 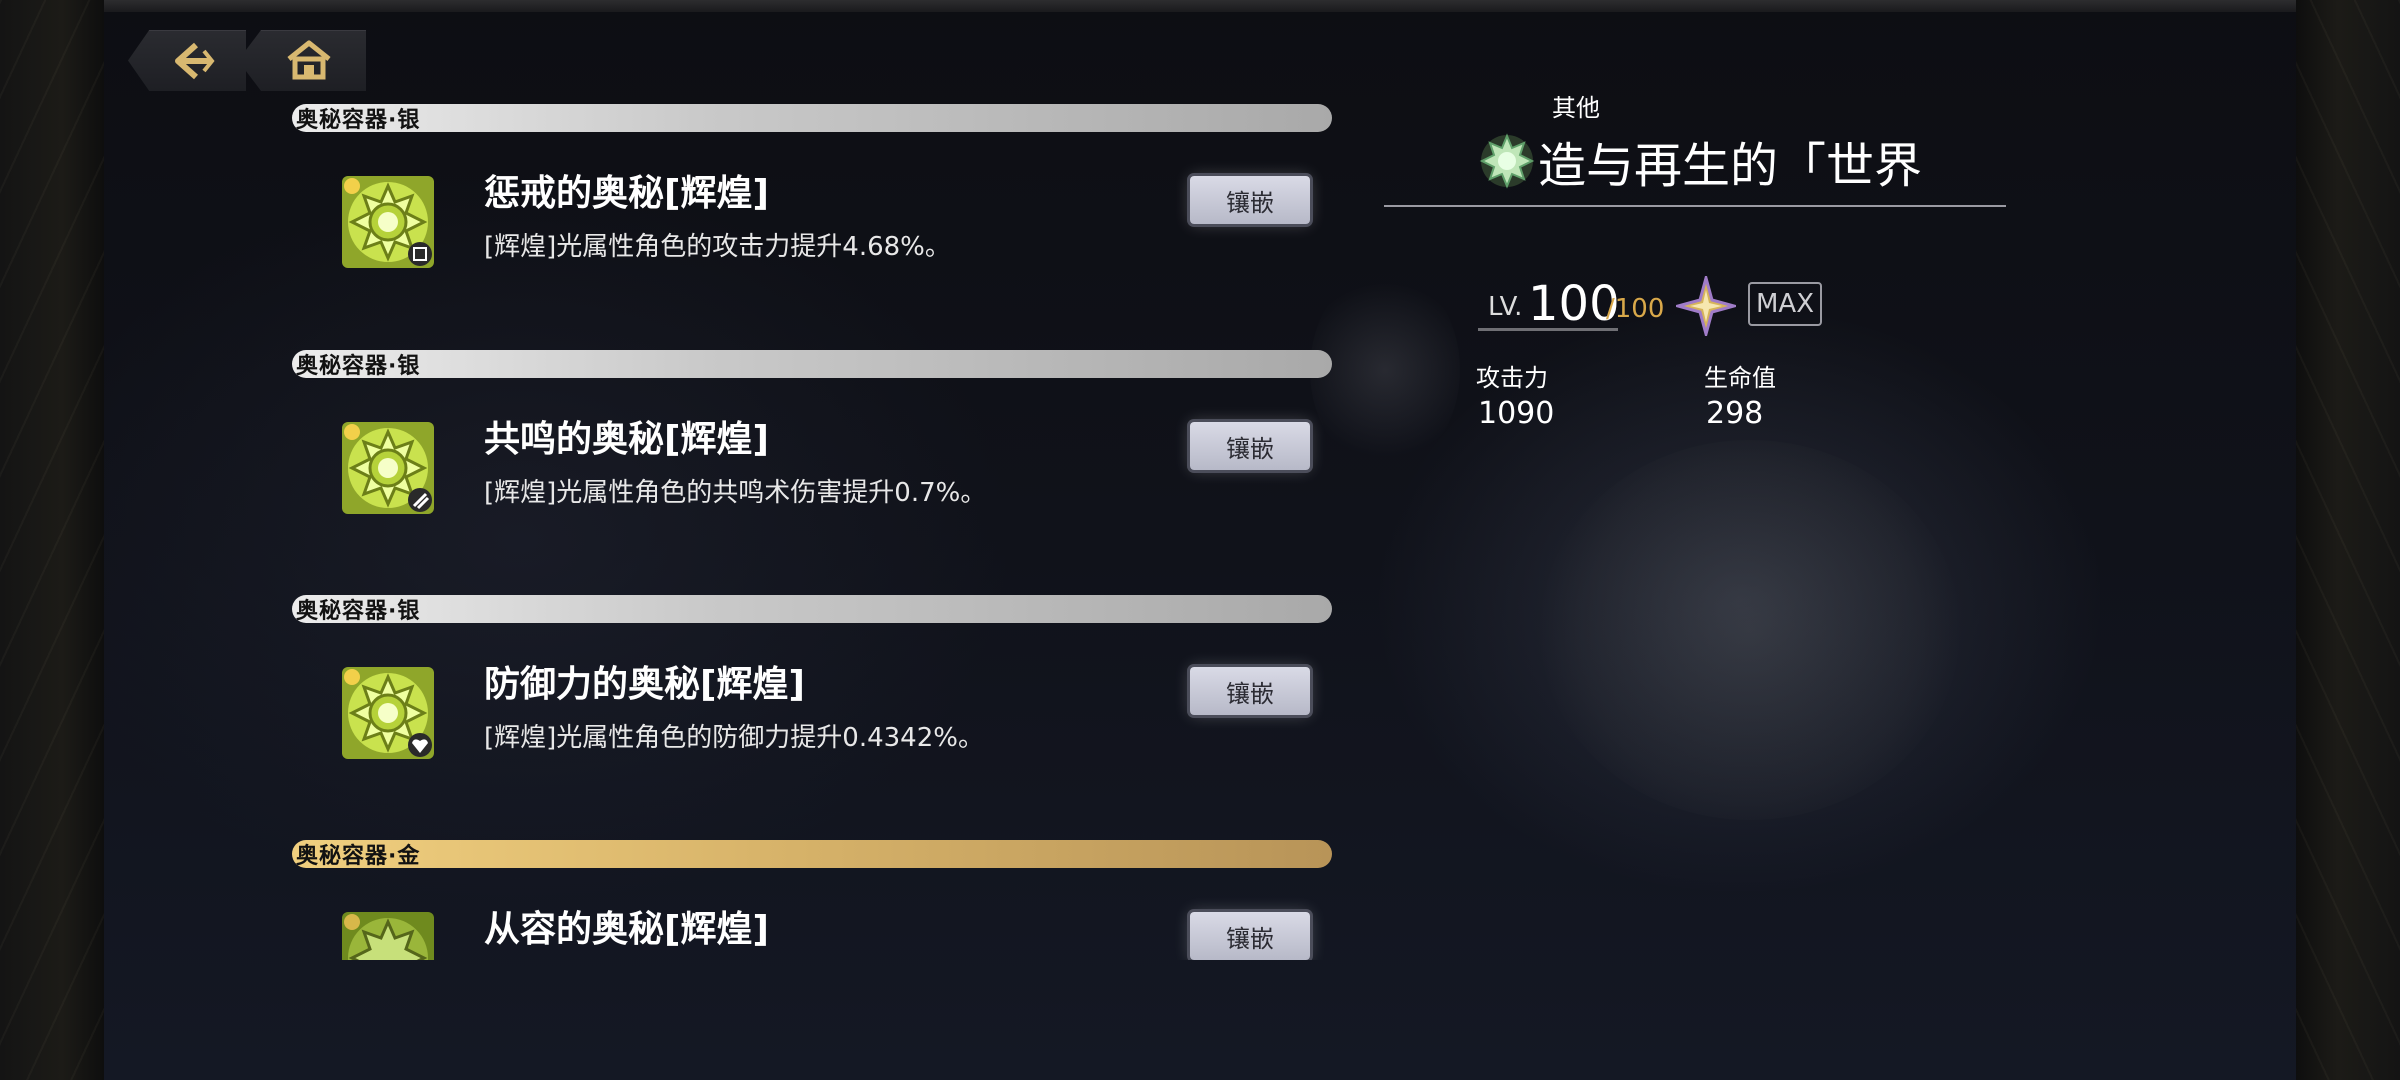 I want to click on item-title: 防御力的奥秘[辉煌], so click(x=644, y=684).